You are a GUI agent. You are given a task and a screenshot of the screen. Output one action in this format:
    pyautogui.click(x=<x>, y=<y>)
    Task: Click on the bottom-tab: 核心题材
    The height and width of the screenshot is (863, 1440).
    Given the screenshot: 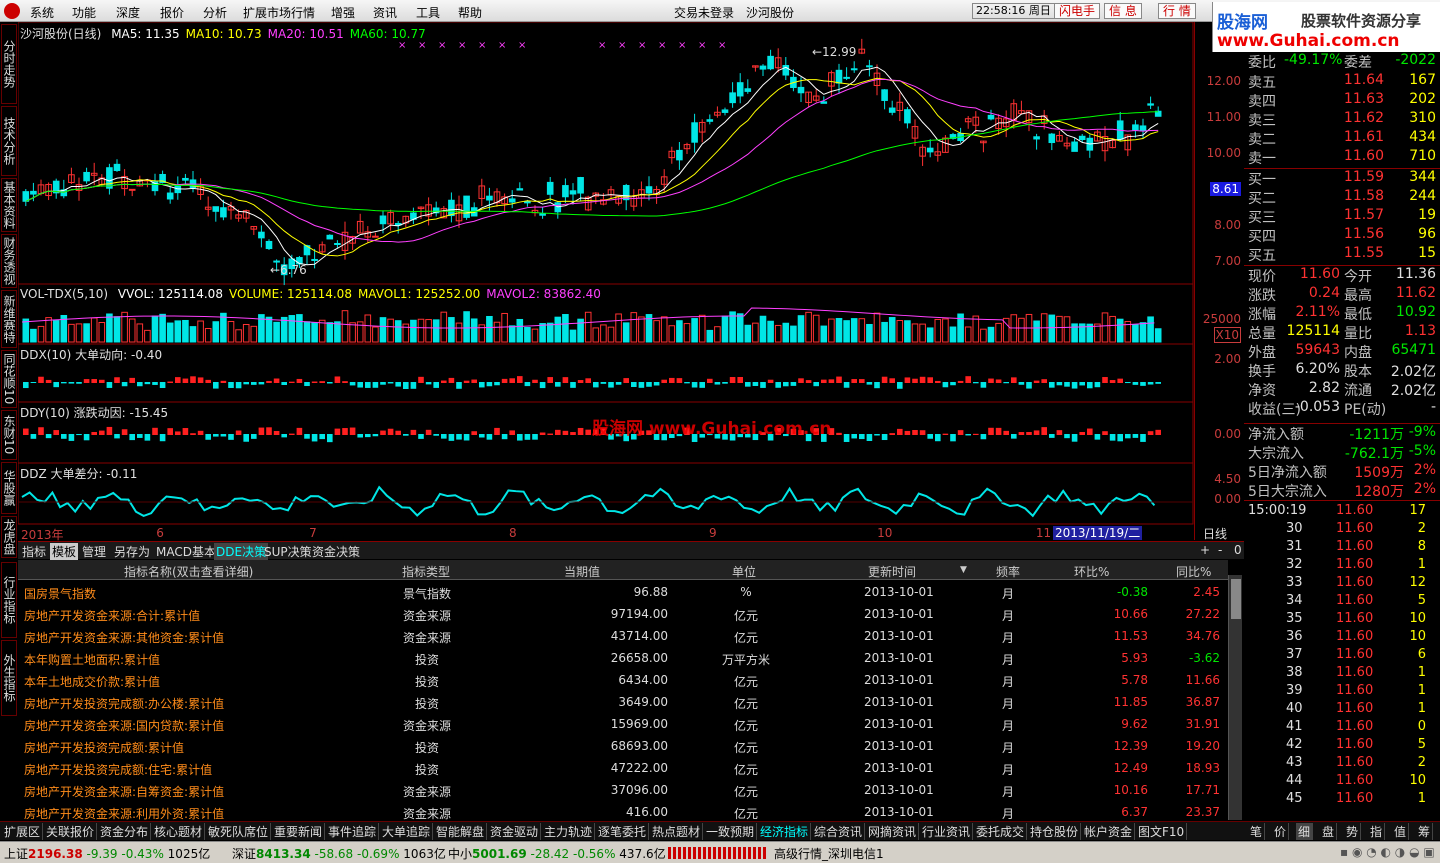 What is the action you would take?
    pyautogui.click(x=179, y=831)
    